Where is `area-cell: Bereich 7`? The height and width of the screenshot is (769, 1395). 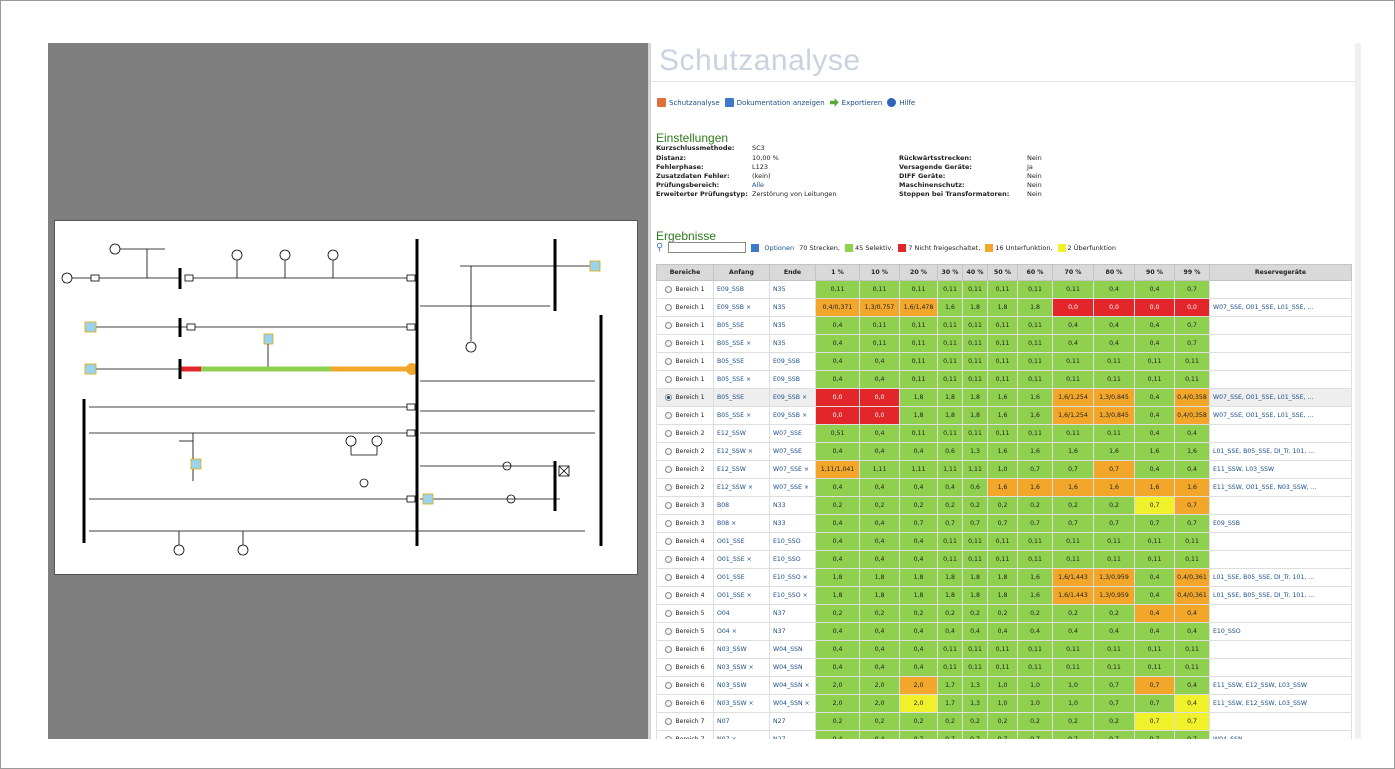
area-cell: Bereich 7 is located at coordinates (685, 734).